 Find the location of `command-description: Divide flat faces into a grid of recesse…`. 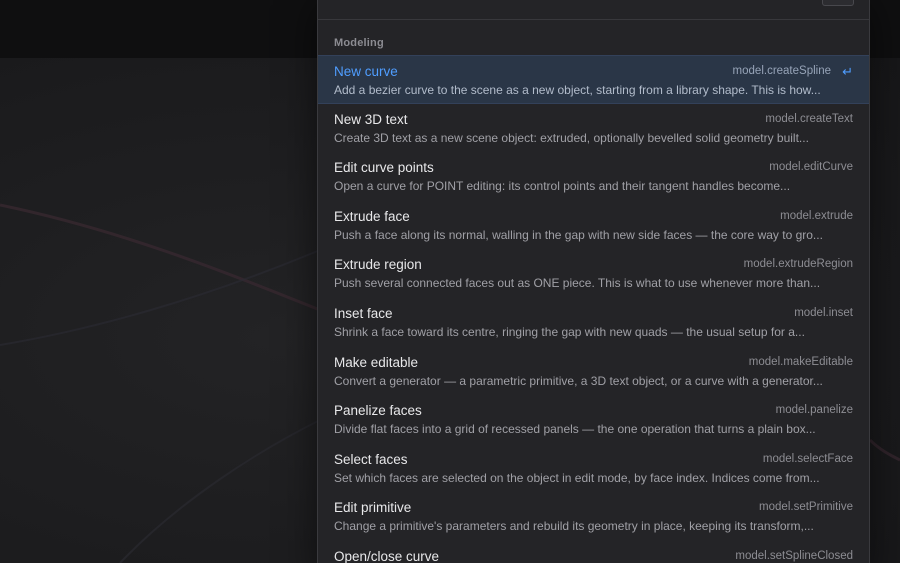

command-description: Divide flat faces into a grid of recesse… is located at coordinates (575, 429).